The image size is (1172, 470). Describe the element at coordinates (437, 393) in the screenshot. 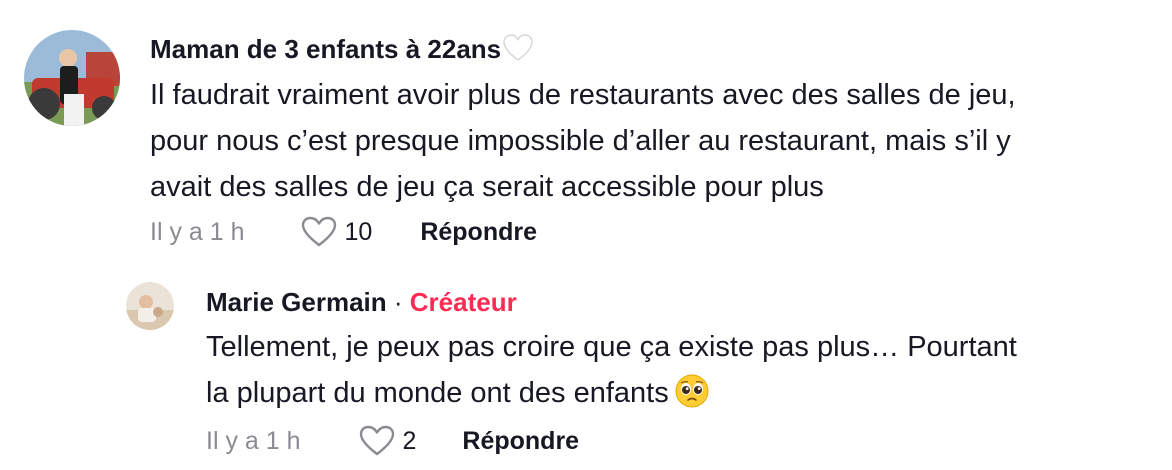

I see `reply-text-line-content: la plupart du monde ont des enfants` at that location.